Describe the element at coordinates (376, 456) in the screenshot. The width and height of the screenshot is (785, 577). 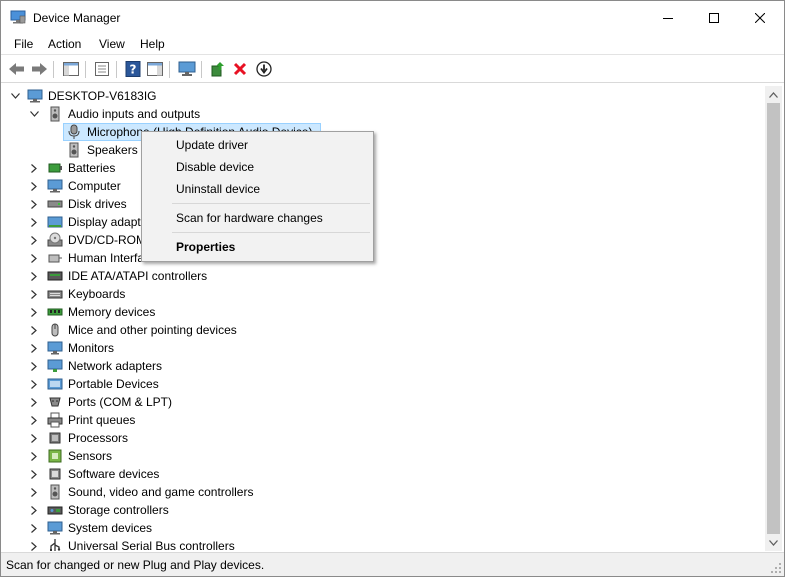
I see `tree-category-sensors: Sensors` at that location.